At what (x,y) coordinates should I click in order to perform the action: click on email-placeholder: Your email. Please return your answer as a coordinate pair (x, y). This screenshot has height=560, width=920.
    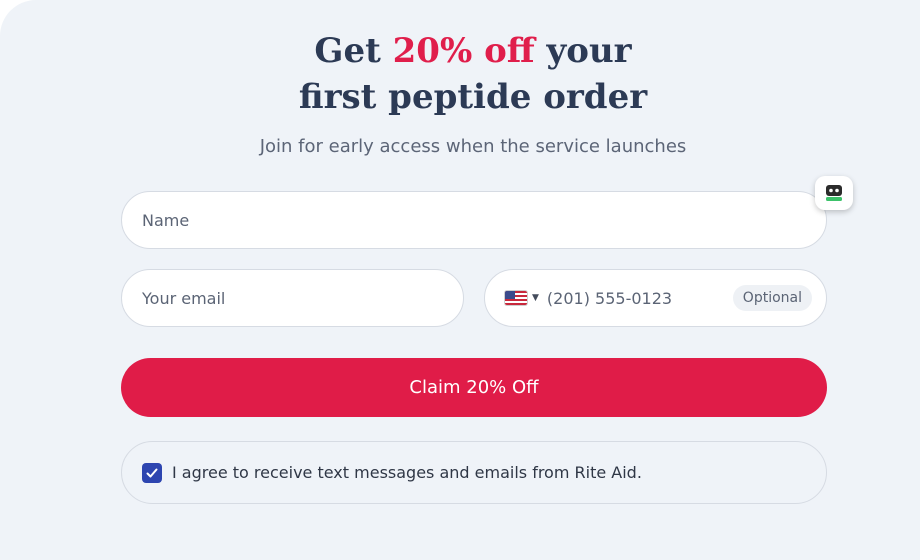
    Looking at the image, I should click on (184, 298).